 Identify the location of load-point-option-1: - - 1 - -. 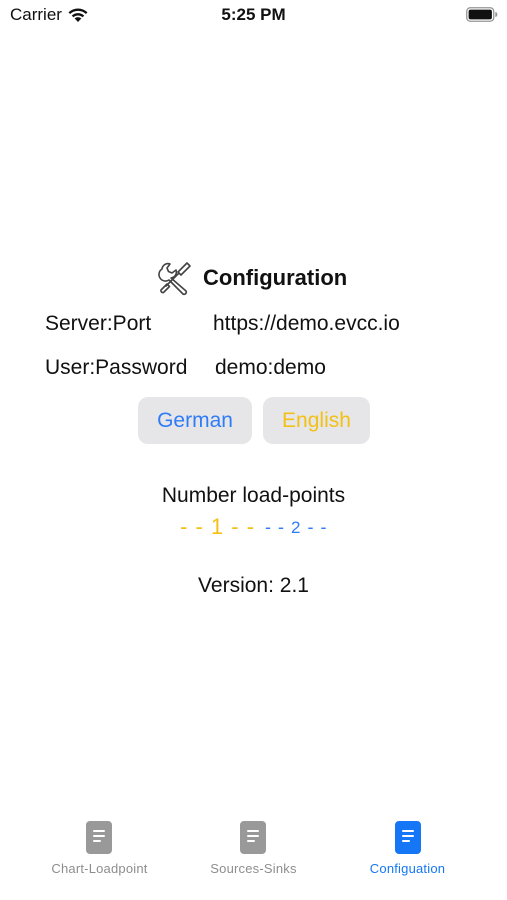
(217, 527).